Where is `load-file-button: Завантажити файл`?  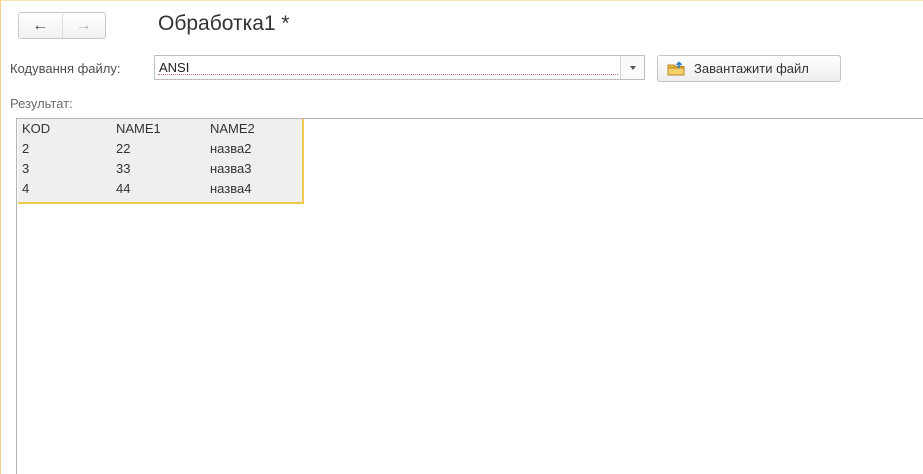
load-file-button: Завантажити файл is located at coordinates (749, 68).